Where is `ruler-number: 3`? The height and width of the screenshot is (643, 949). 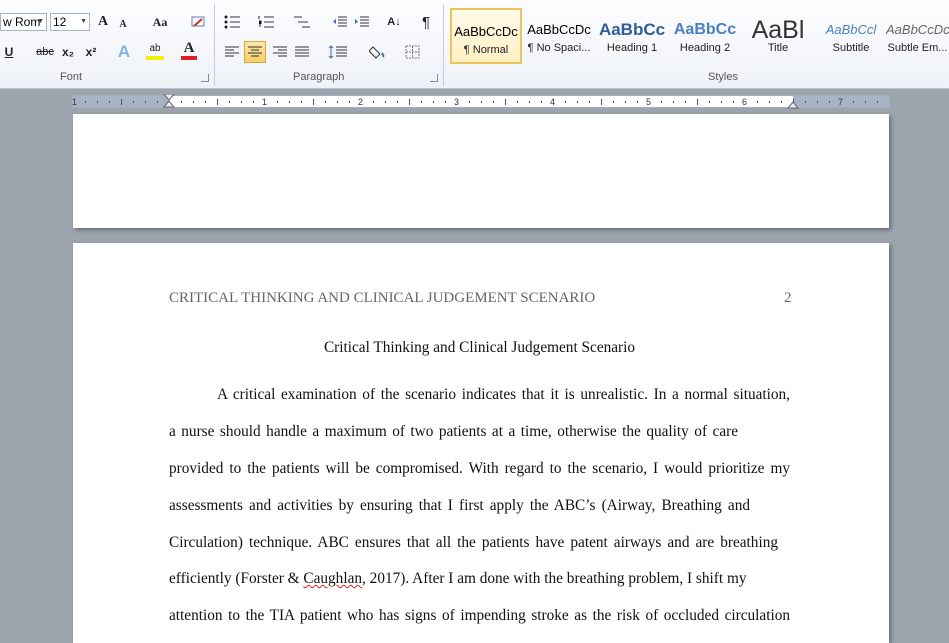 ruler-number: 3 is located at coordinates (457, 102).